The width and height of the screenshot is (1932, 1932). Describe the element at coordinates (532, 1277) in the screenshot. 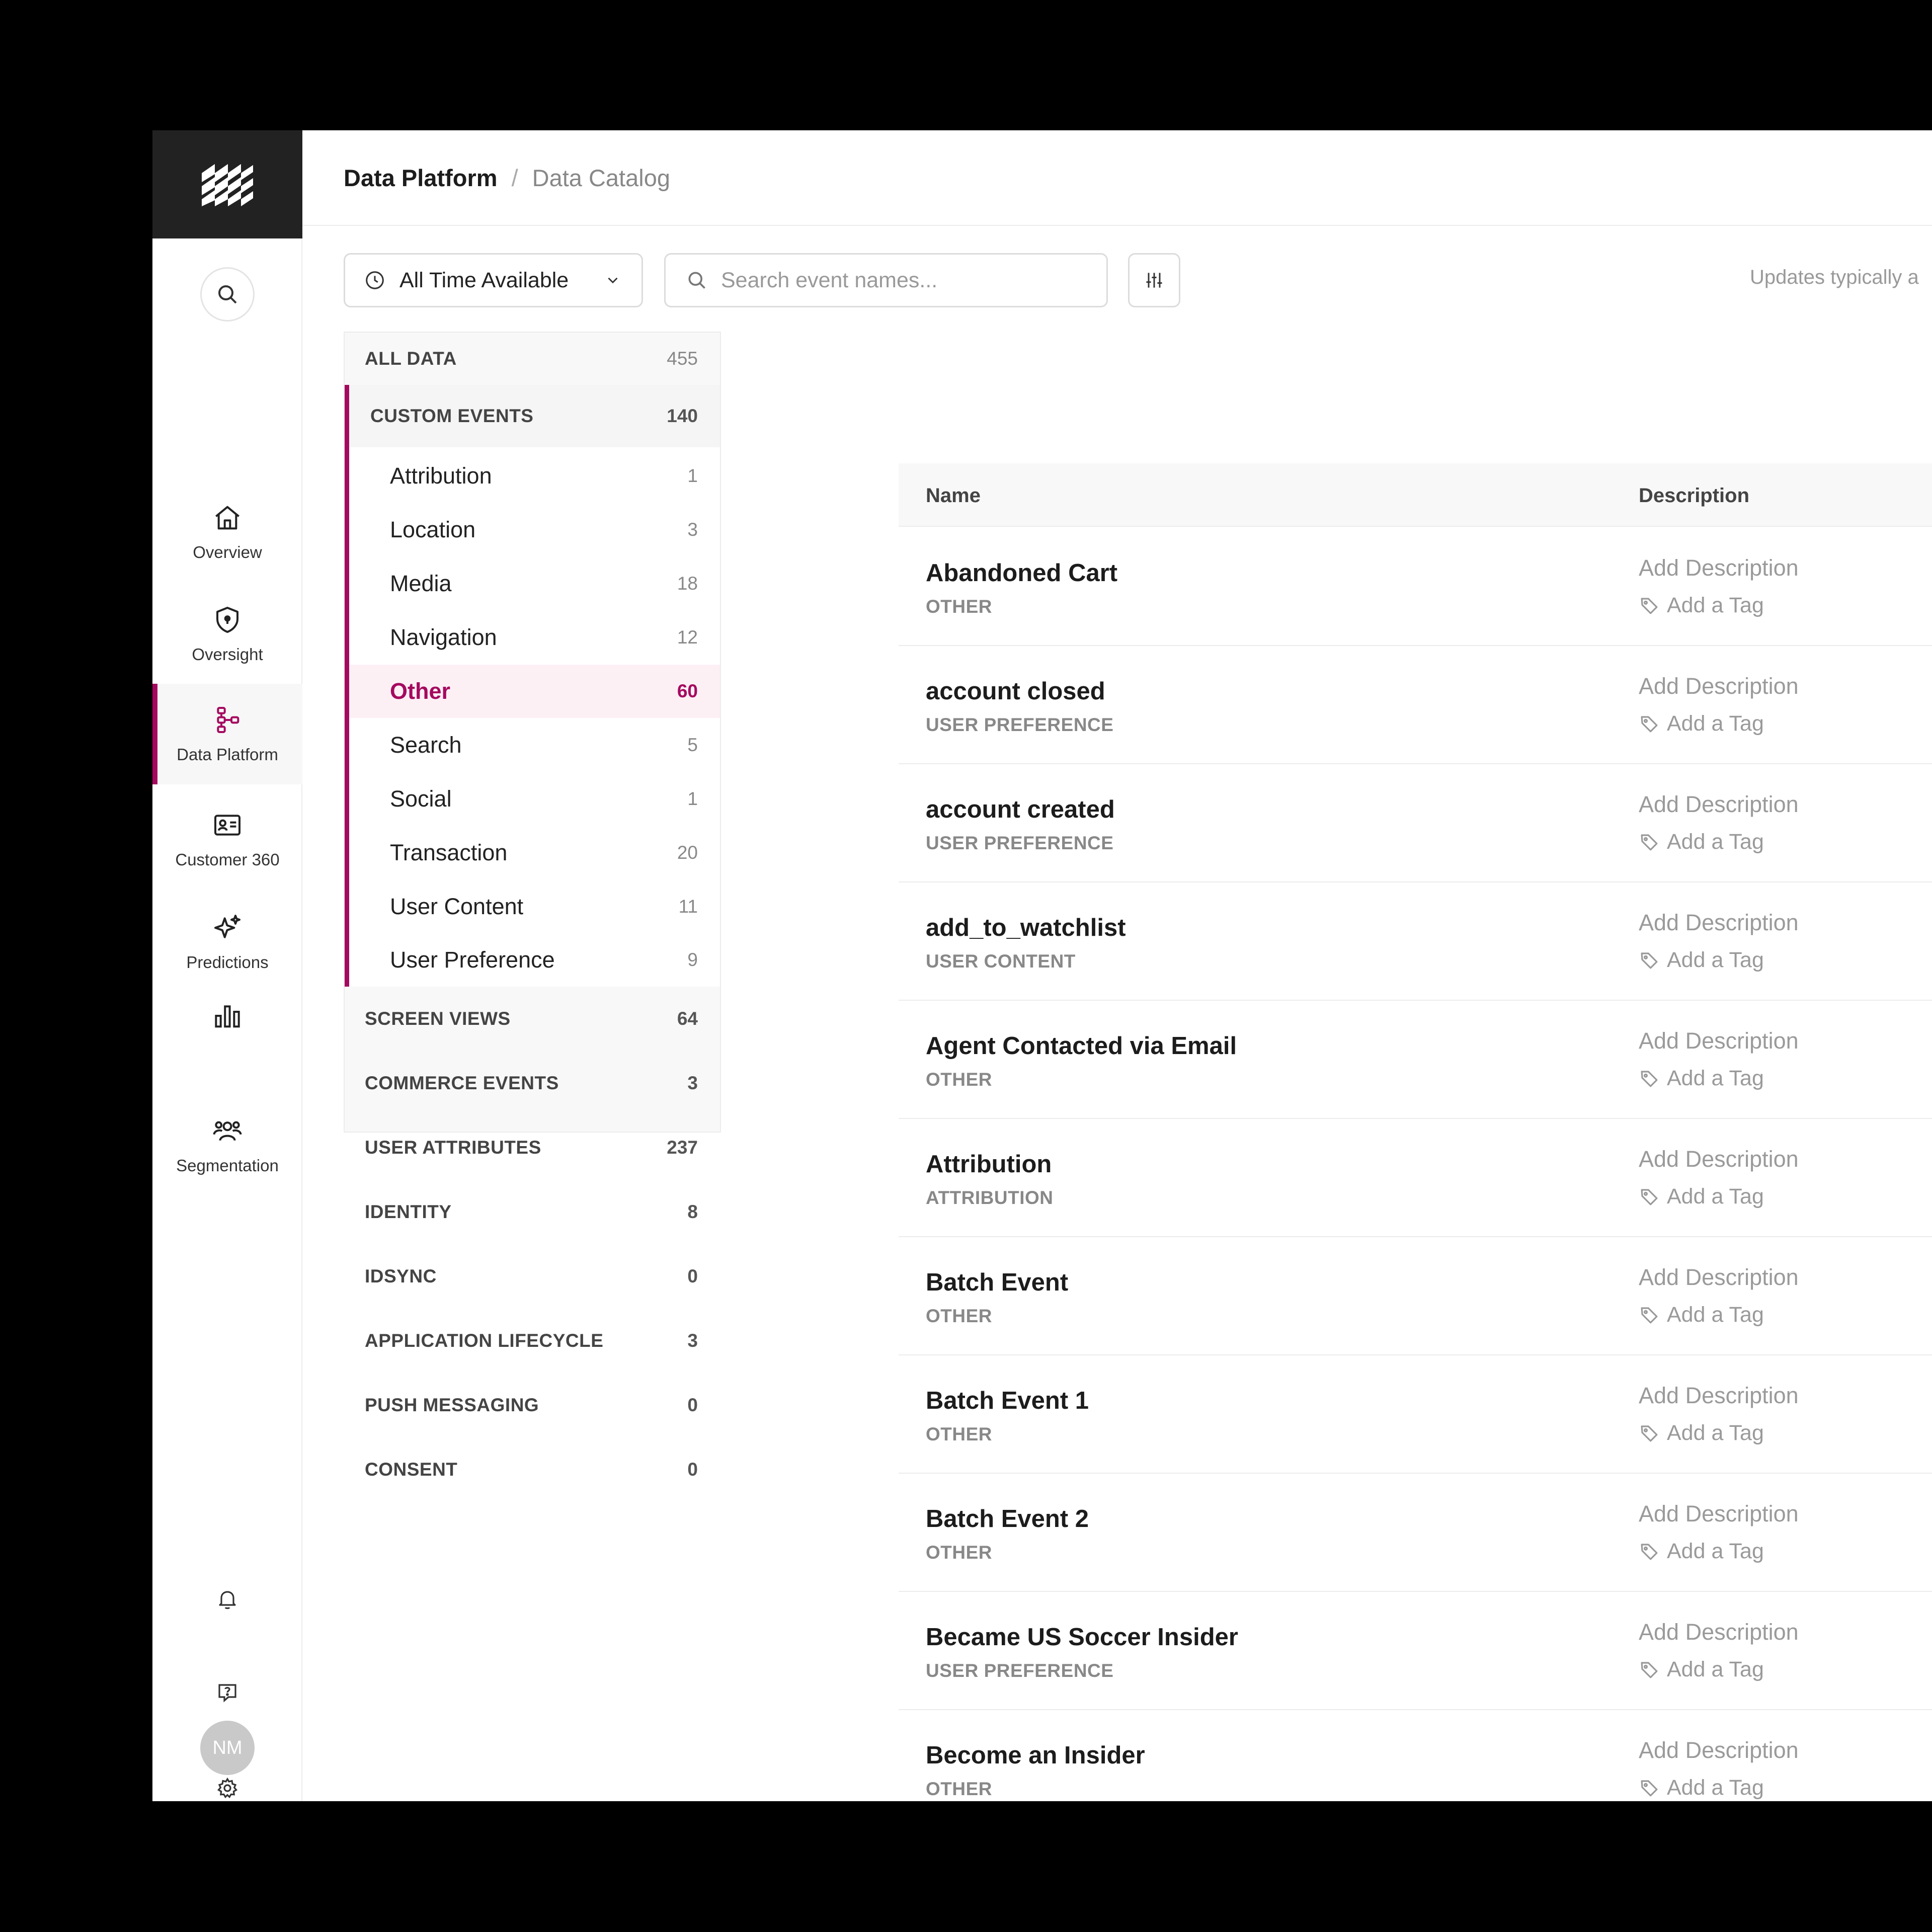

I see `category-idsync: IDSYNC 0` at that location.